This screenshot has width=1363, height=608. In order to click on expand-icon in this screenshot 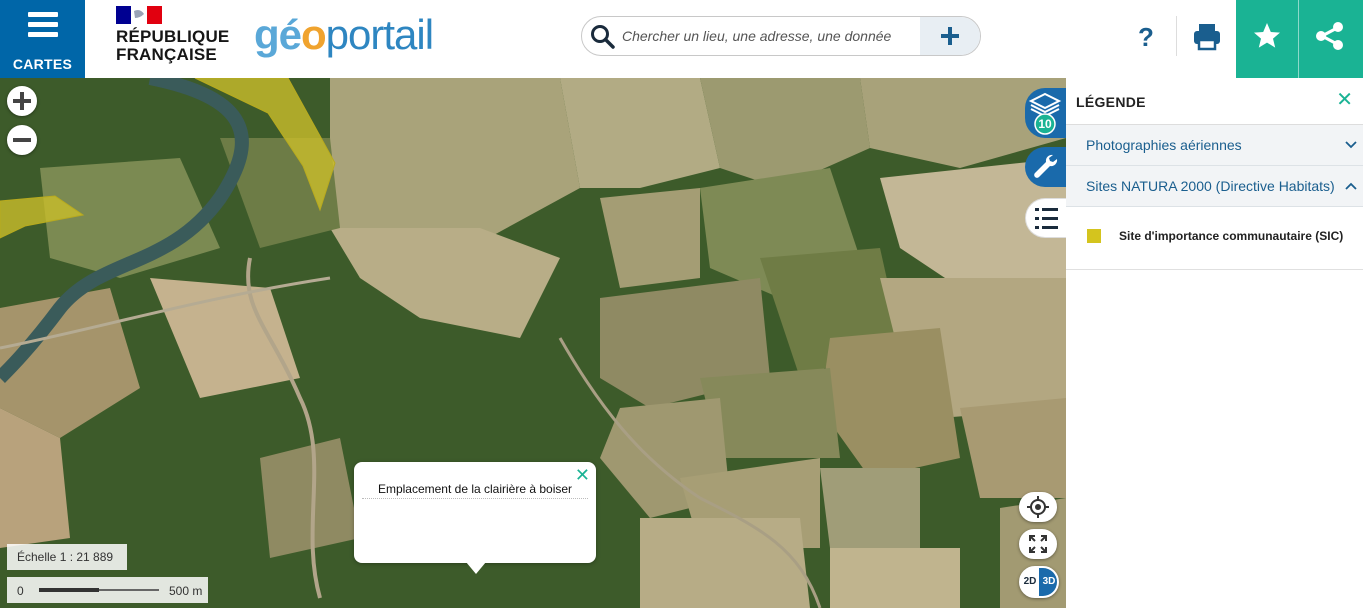, I will do `click(1038, 544)`.